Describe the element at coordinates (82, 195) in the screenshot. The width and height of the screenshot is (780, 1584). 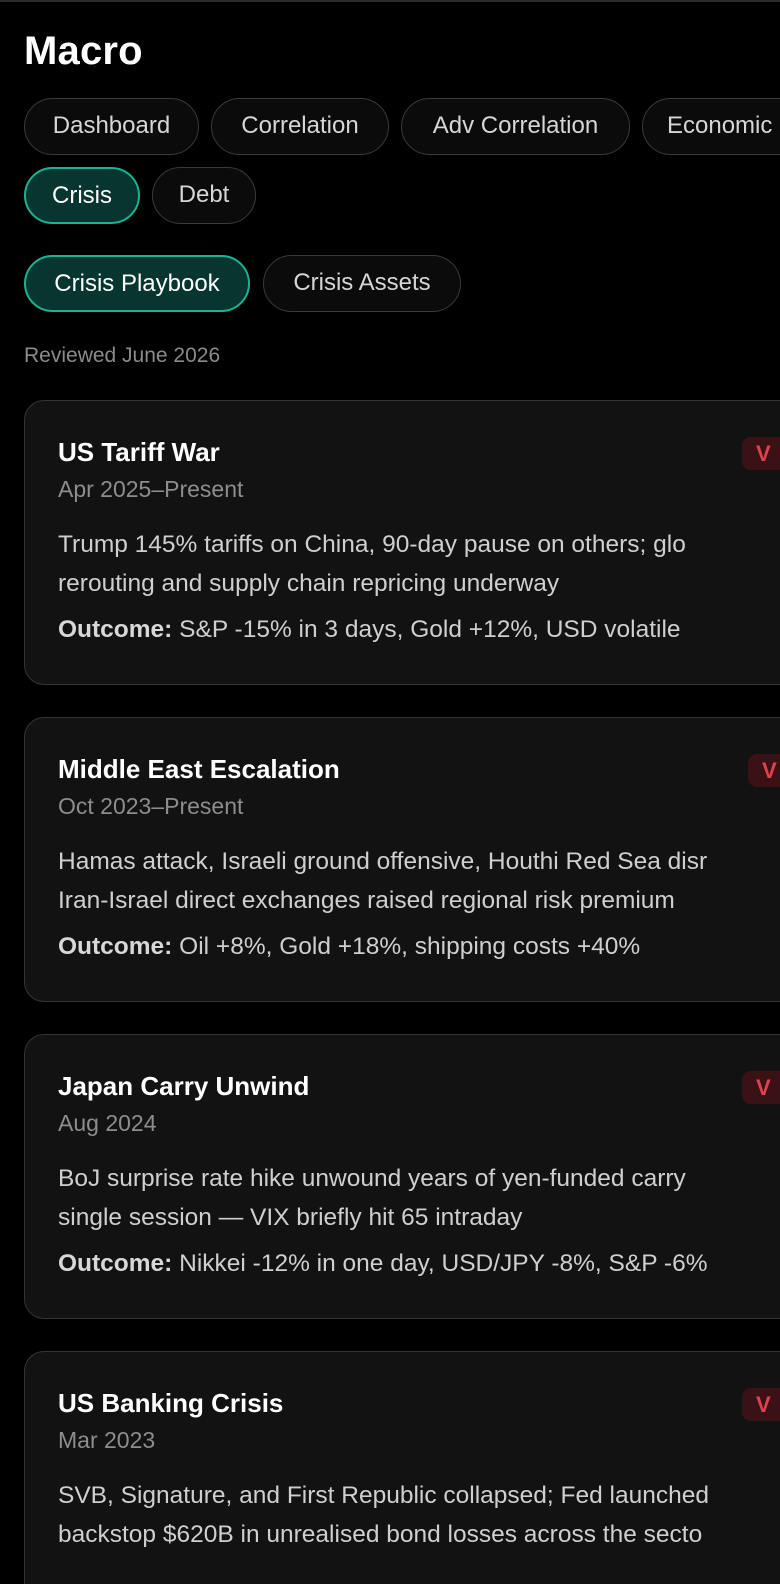
I see `tab-crisis: Crisis` at that location.